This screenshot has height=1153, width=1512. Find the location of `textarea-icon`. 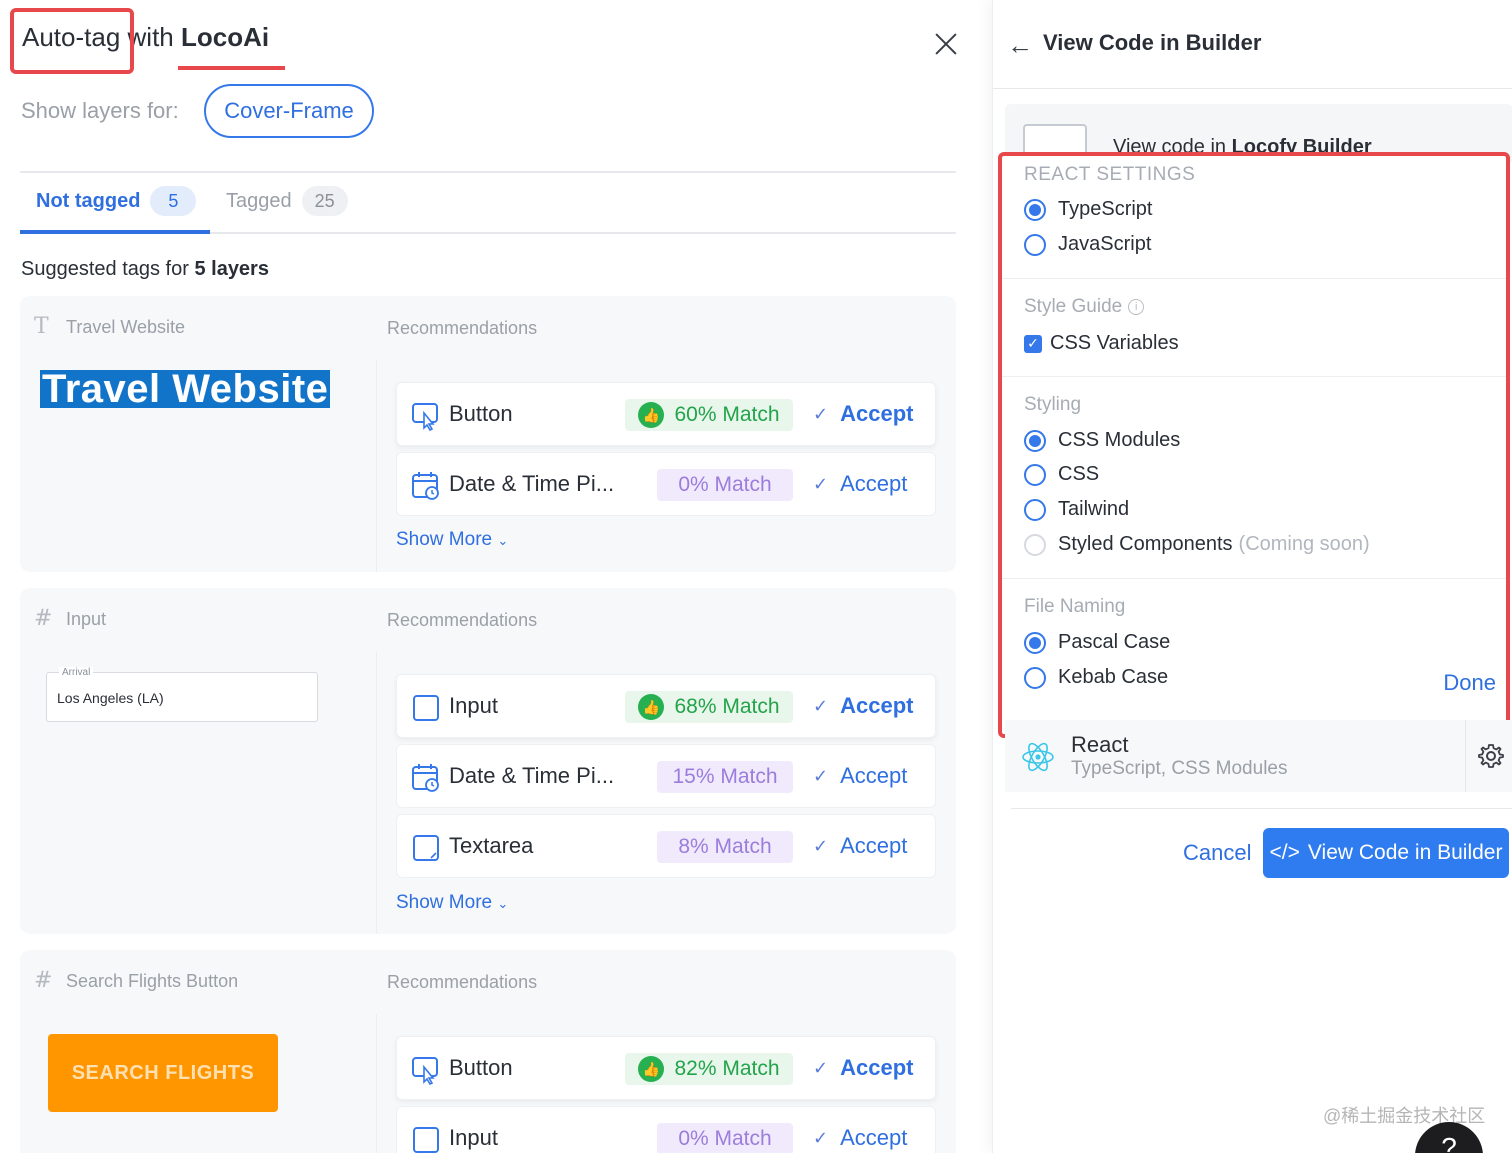

textarea-icon is located at coordinates (426, 848).